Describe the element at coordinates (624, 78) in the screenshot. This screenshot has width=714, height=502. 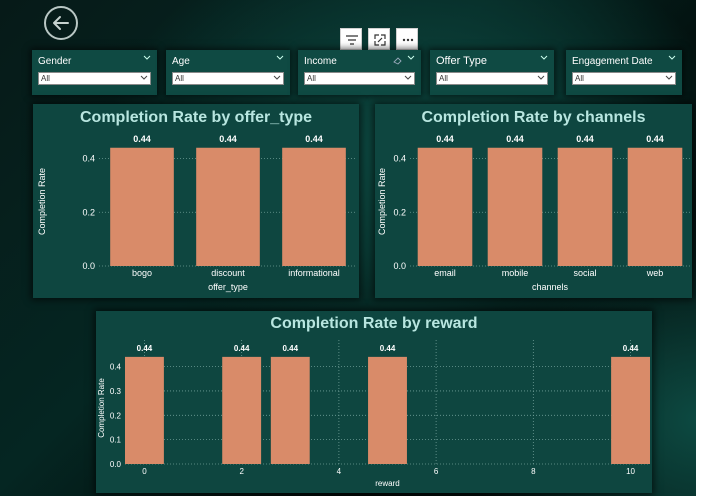
I see `slicer-engagement-date-dropdown: All` at that location.